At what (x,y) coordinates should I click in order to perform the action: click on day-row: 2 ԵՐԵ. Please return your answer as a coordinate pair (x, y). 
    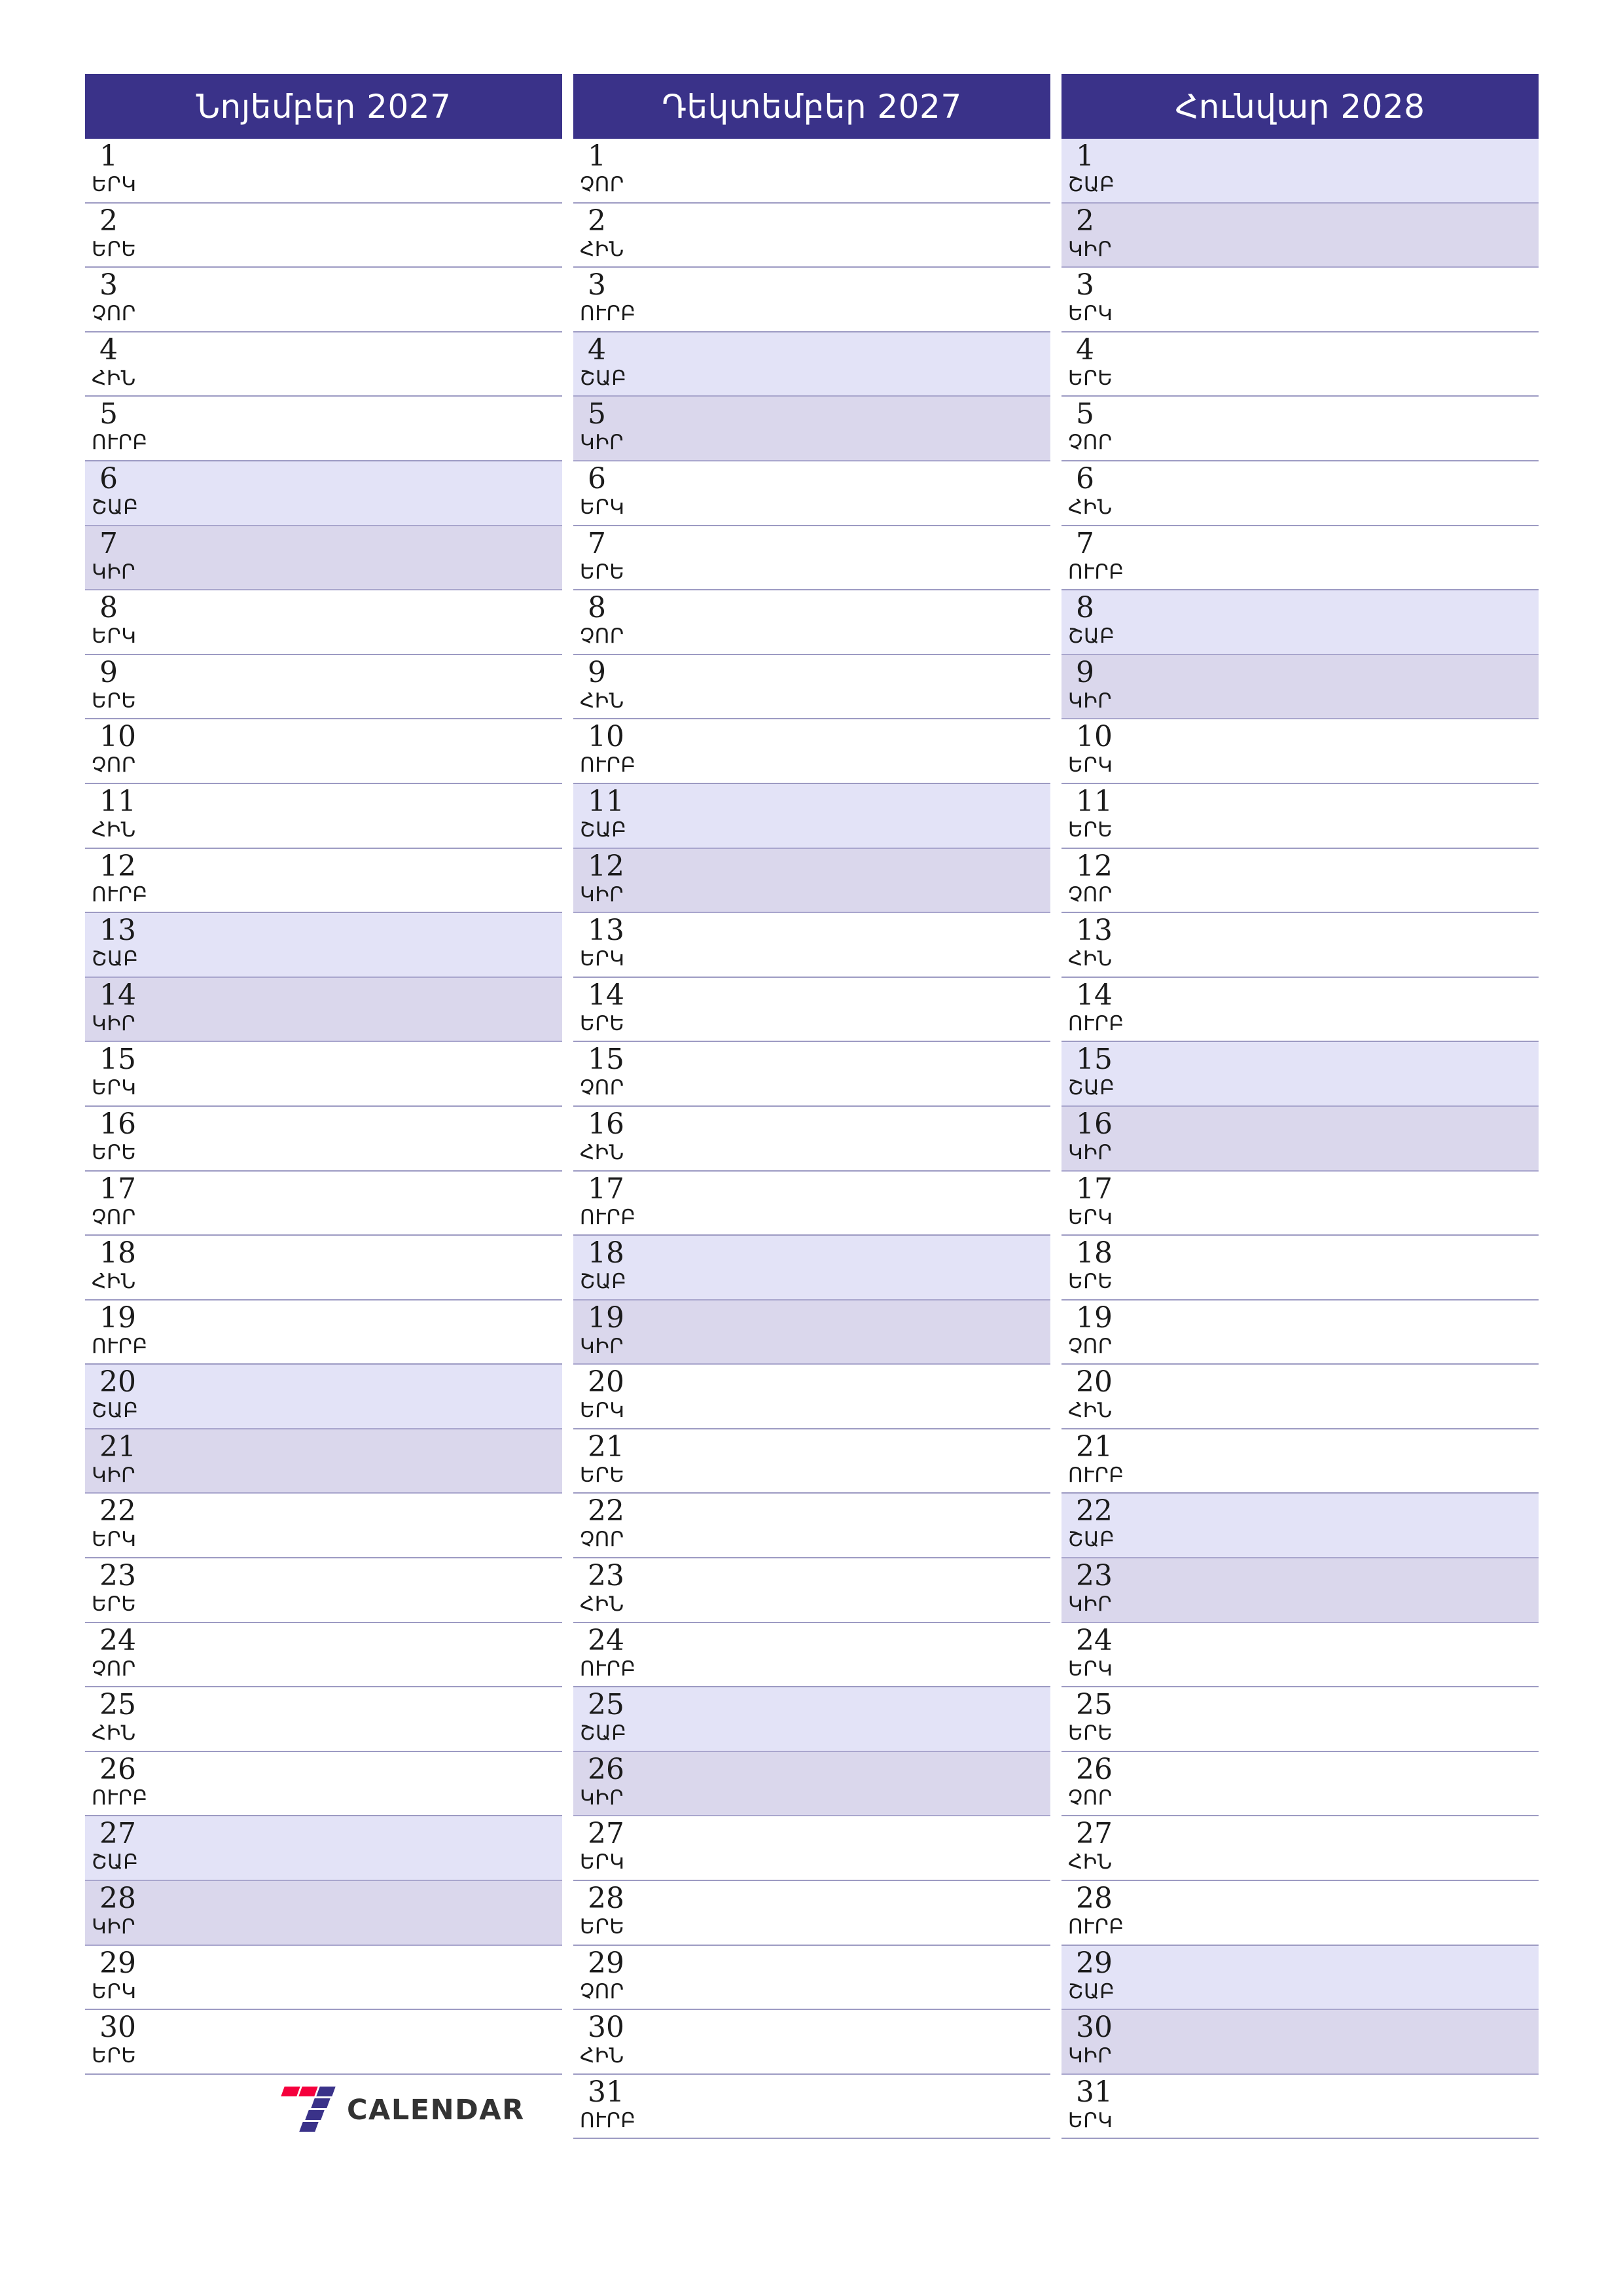
    Looking at the image, I should click on (323, 235).